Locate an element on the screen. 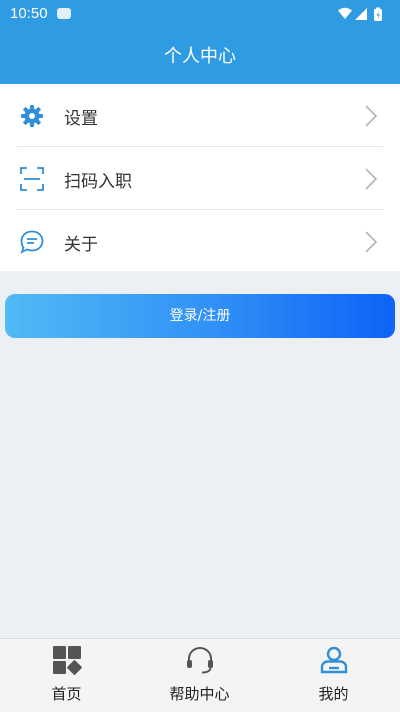 The height and width of the screenshot is (712, 400). tab-label: 我的 is located at coordinates (333, 694).